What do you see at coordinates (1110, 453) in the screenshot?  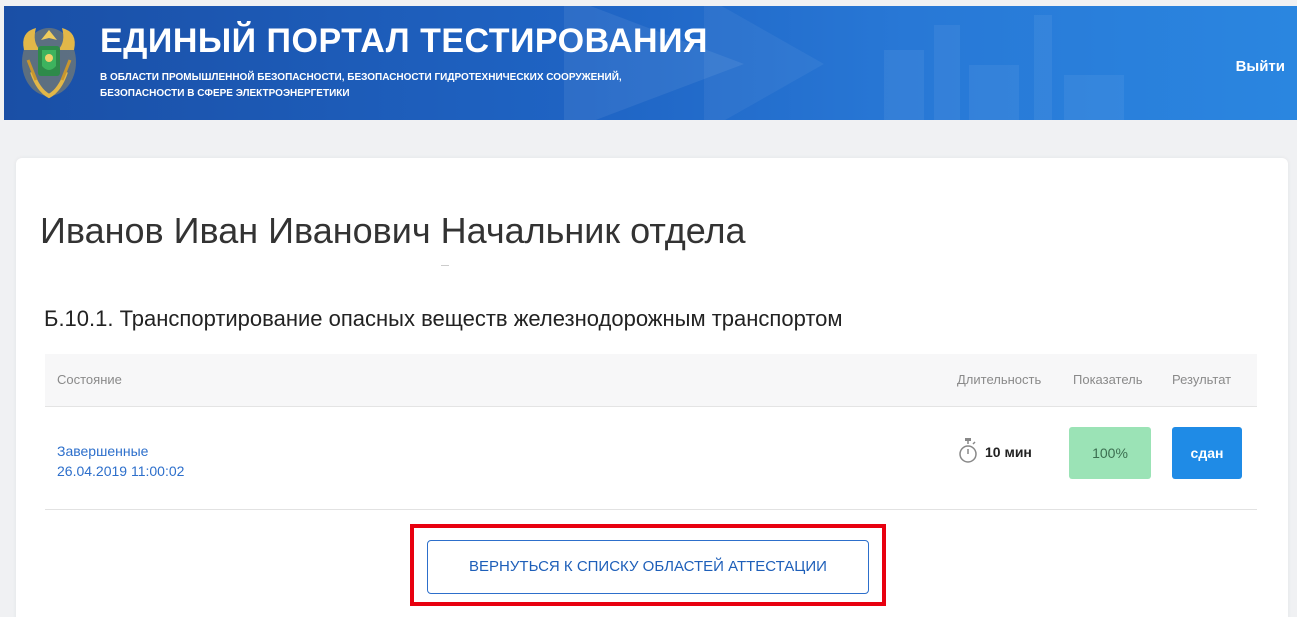 I see `score-badge: 100%` at bounding box center [1110, 453].